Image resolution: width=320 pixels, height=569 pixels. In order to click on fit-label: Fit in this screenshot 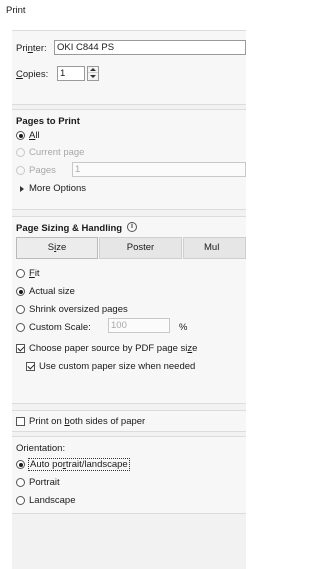, I will do `click(34, 273)`.